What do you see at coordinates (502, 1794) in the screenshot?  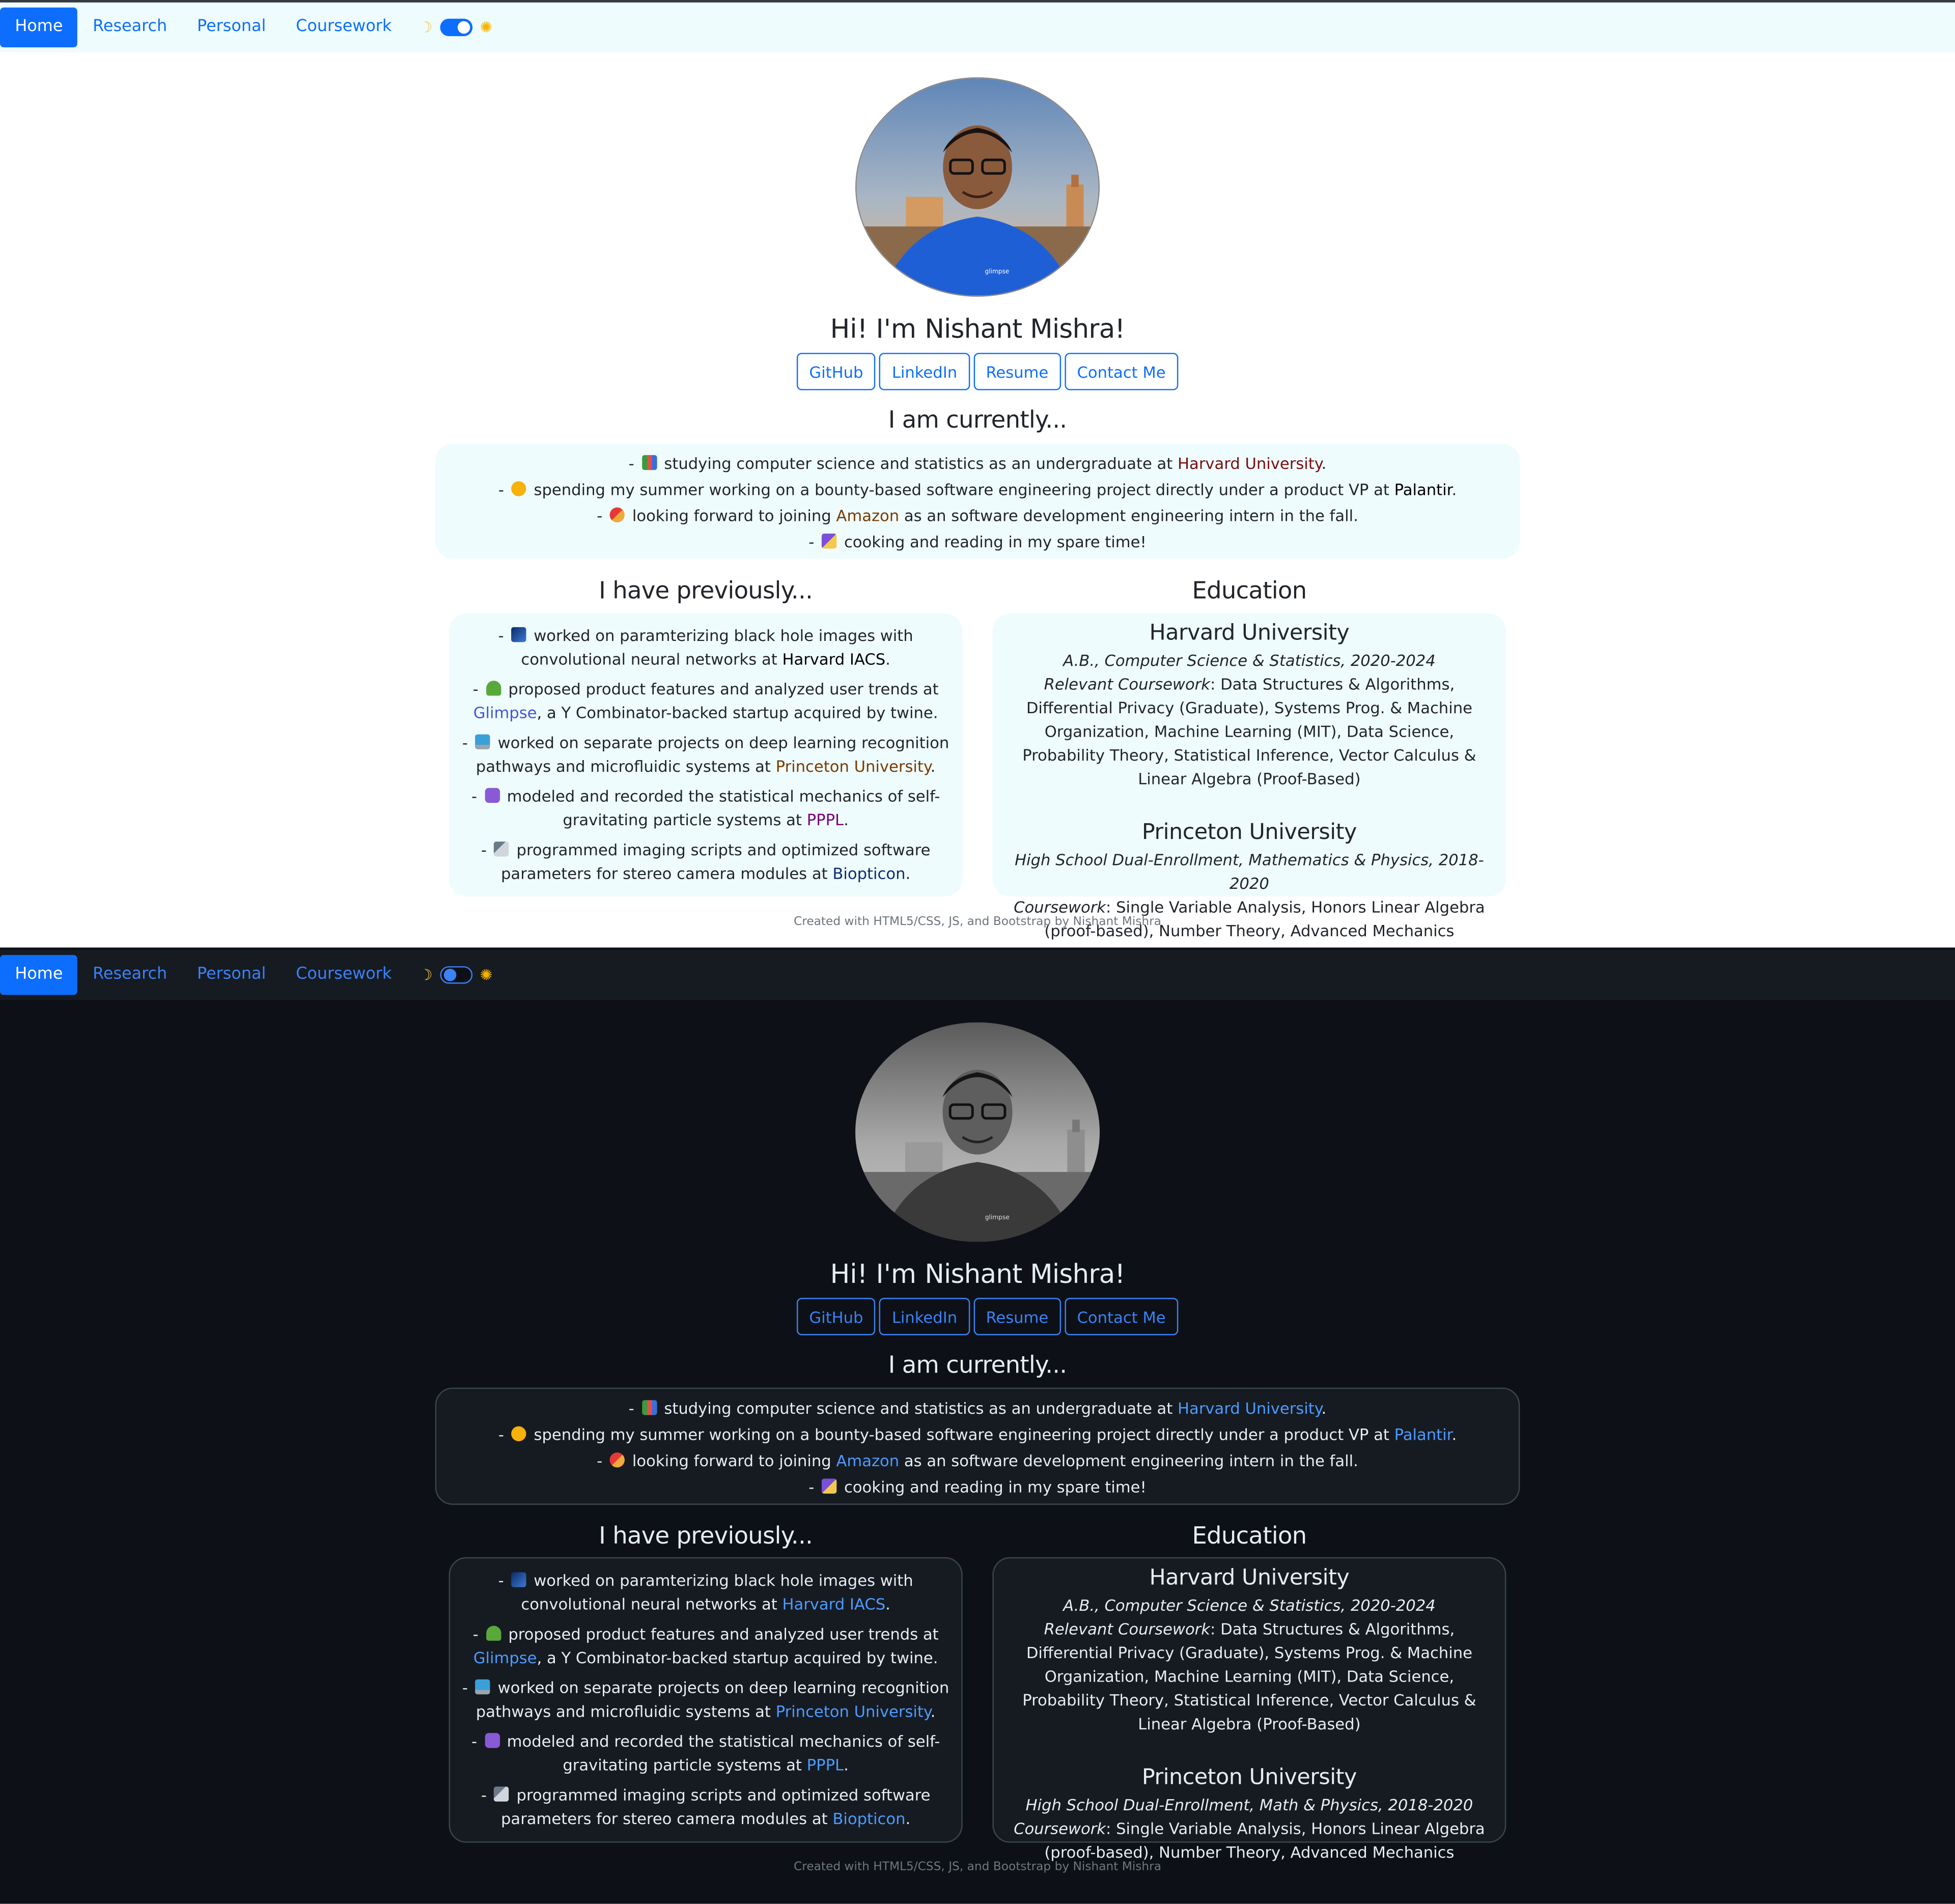 I see `telescope-icon` at bounding box center [502, 1794].